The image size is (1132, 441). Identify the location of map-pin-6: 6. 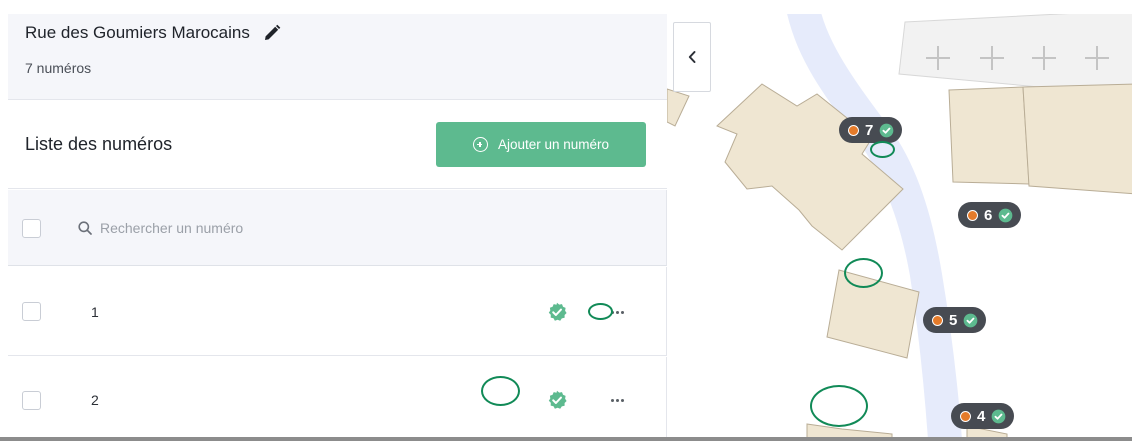
(990, 215).